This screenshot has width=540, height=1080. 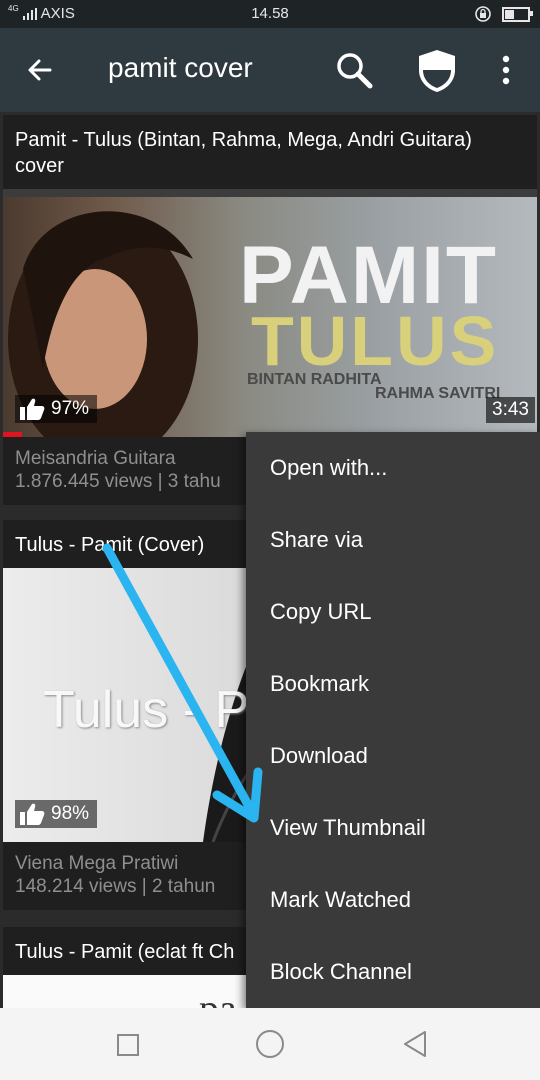 What do you see at coordinates (180, 68) in the screenshot?
I see `search-query-title: pamit cover` at bounding box center [180, 68].